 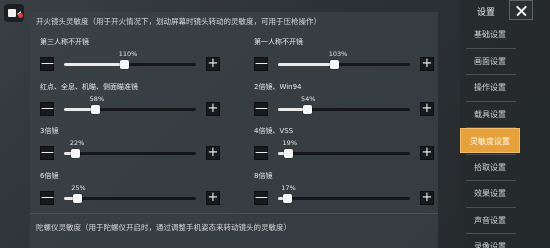 What do you see at coordinates (130, 144) in the screenshot?
I see `sensitivity-slider: 3倍镜 — 22% +` at bounding box center [130, 144].